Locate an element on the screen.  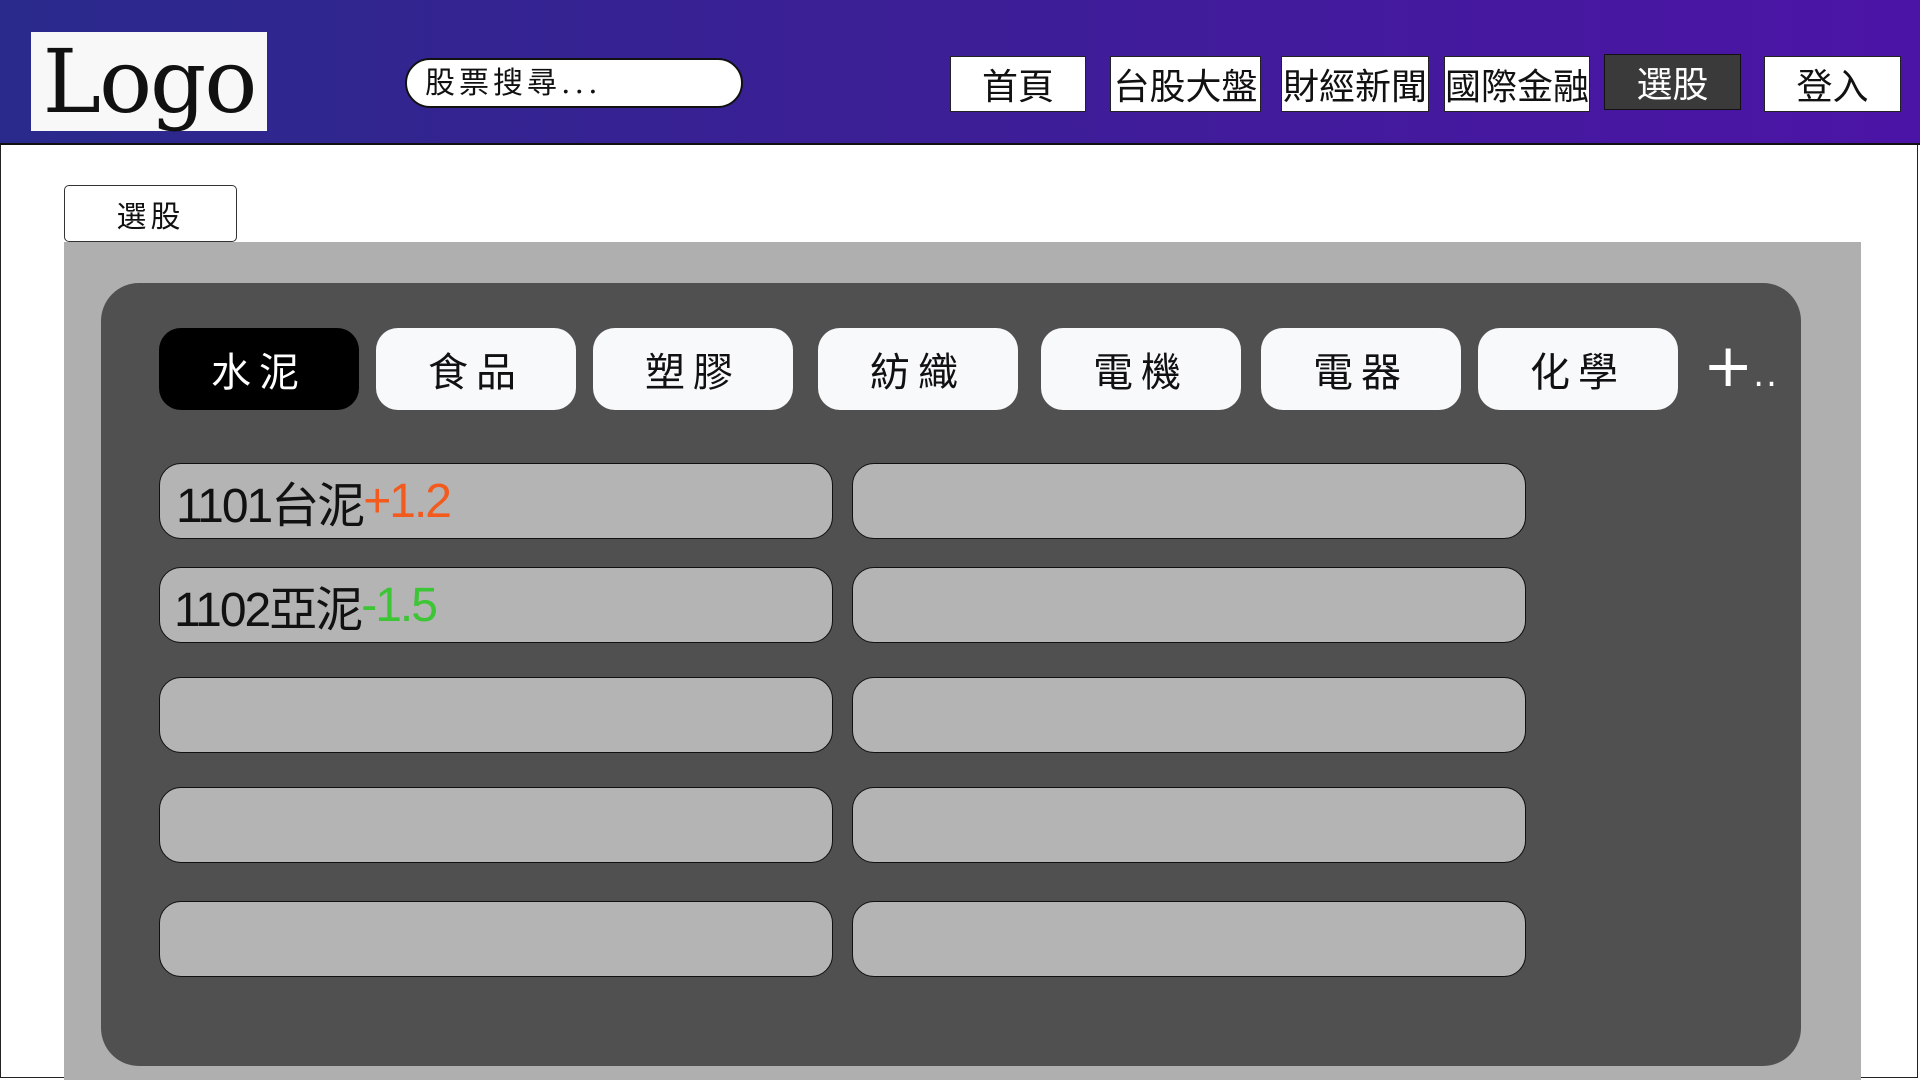
top-nav-bar: Logo 首頁 台股大盤 財經新聞 國際金融 選股 登入 is located at coordinates (960, 72).